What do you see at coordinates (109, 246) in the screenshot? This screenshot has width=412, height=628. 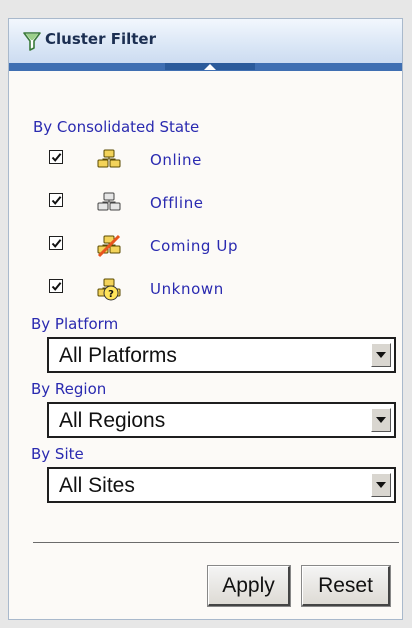 I see `cluster-coming-up-icon` at bounding box center [109, 246].